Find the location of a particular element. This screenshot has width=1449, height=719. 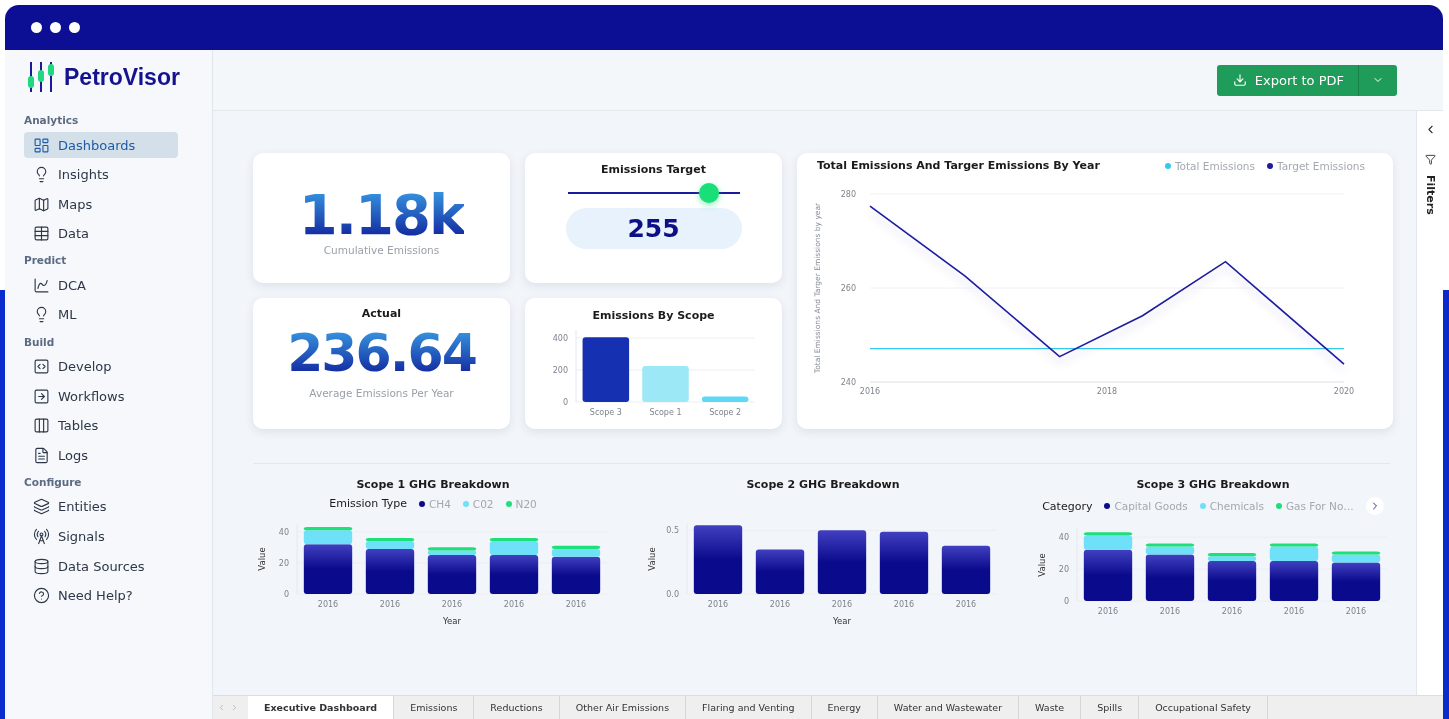

columns-icon is located at coordinates (41, 426).